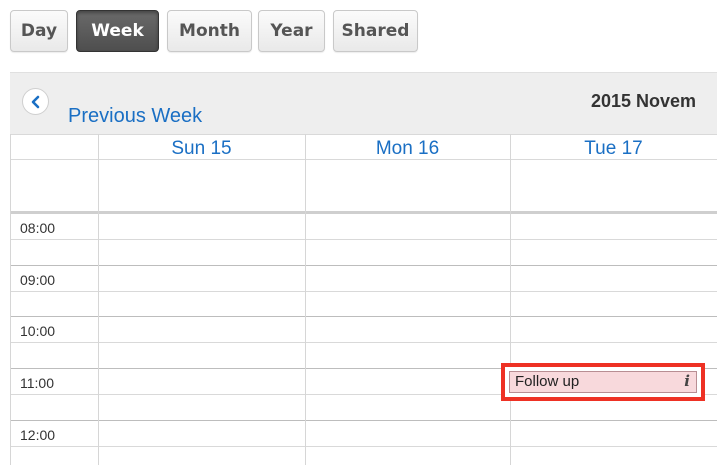 The width and height of the screenshot is (717, 465). Describe the element at coordinates (38, 331) in the screenshot. I see `time-label: 10:00` at that location.